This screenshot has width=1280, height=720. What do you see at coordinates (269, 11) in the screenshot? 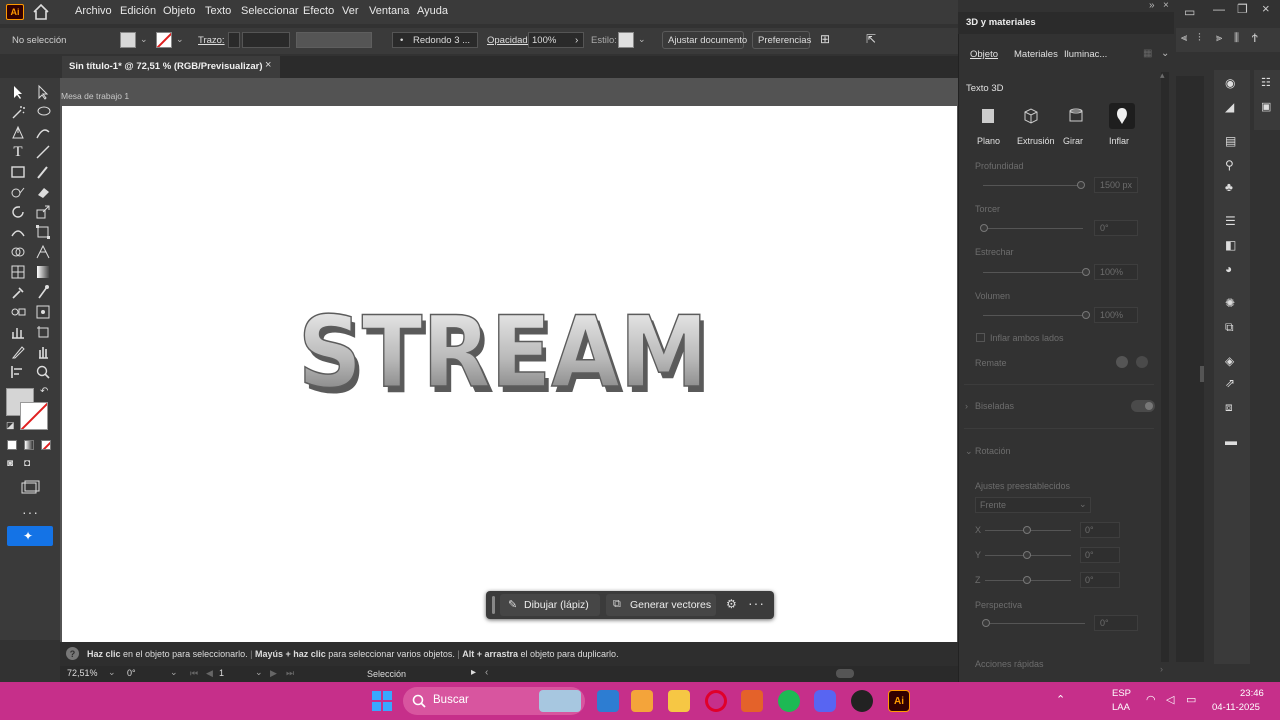
I see `menu-seleccionar: Seleccionar` at bounding box center [269, 11].